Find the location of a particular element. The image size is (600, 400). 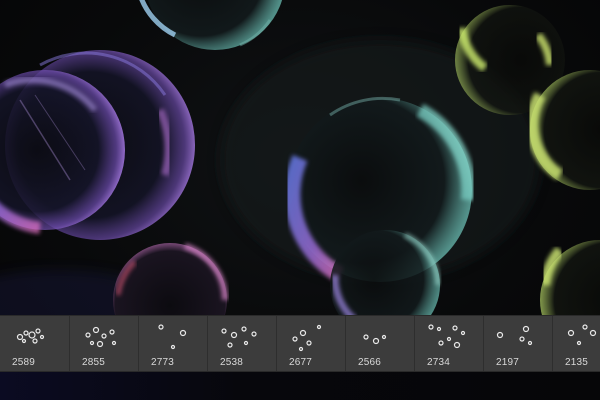

brush-preset-6: 2566 is located at coordinates (380, 343).